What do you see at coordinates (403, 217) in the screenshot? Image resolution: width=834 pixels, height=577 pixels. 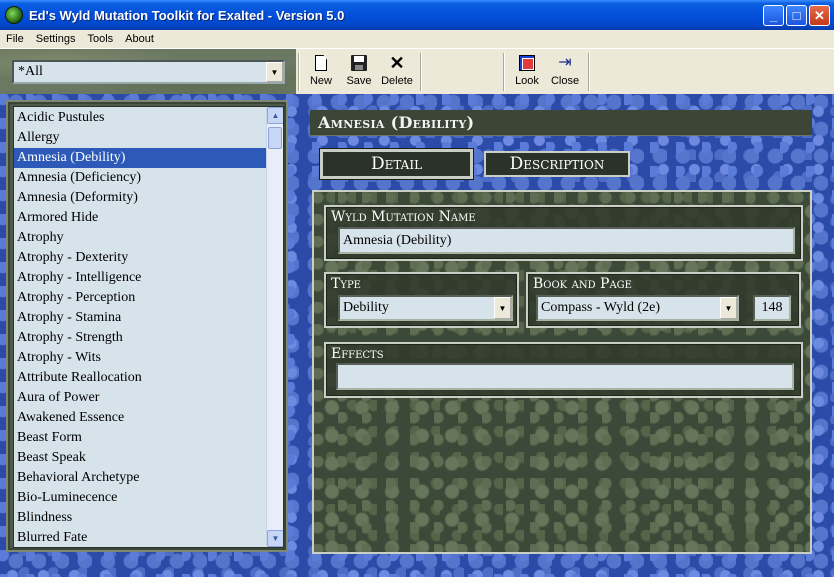 I see `mutation-name-label: Wyld Mutation Name` at bounding box center [403, 217].